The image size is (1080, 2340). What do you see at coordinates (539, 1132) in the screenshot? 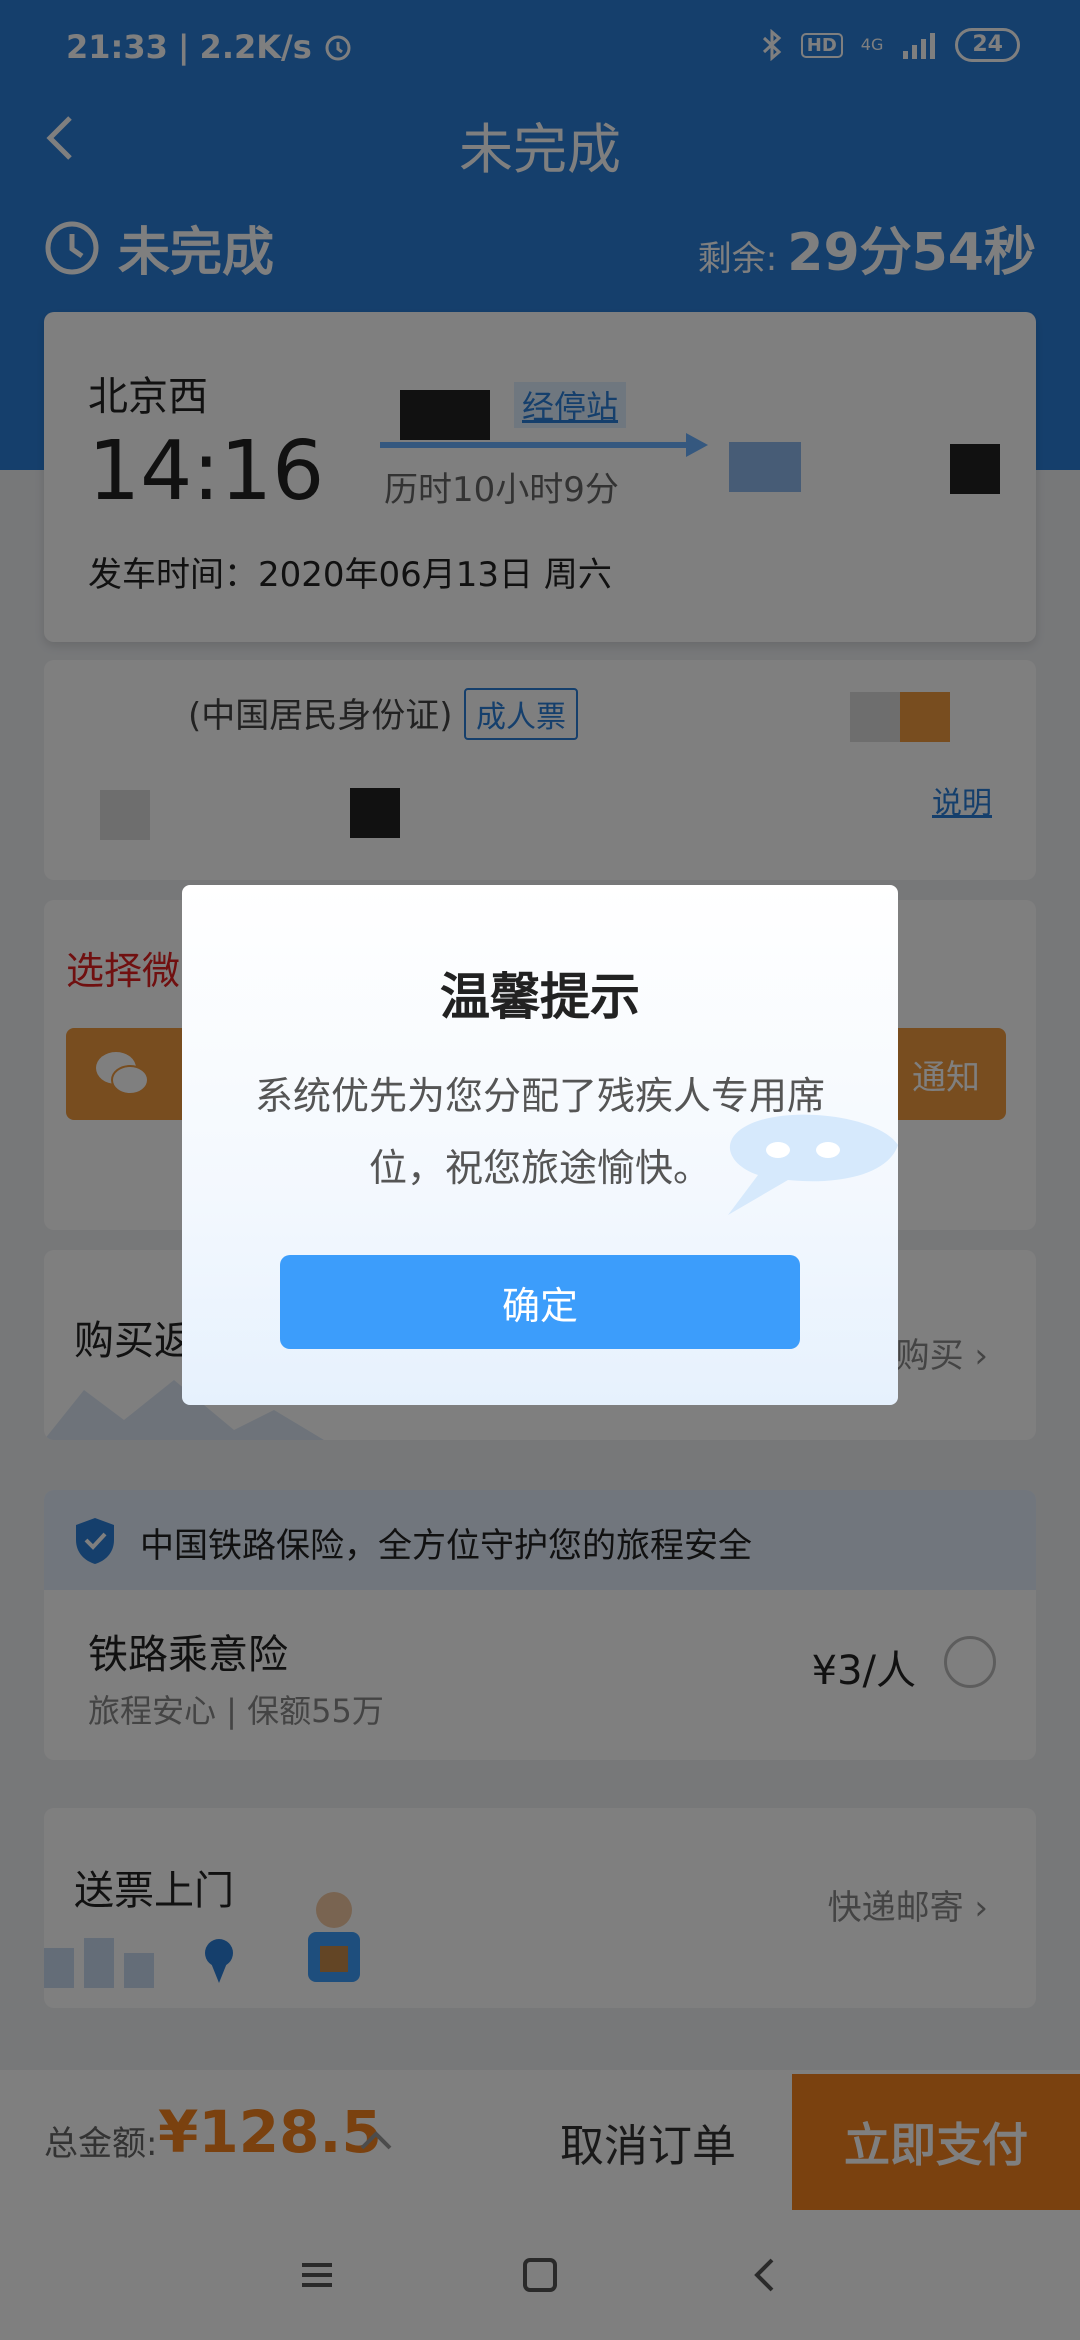
I see `dialog-message: 系统优先为您分配了残疾人专用席位，祝您旅途愉快。` at bounding box center [539, 1132].